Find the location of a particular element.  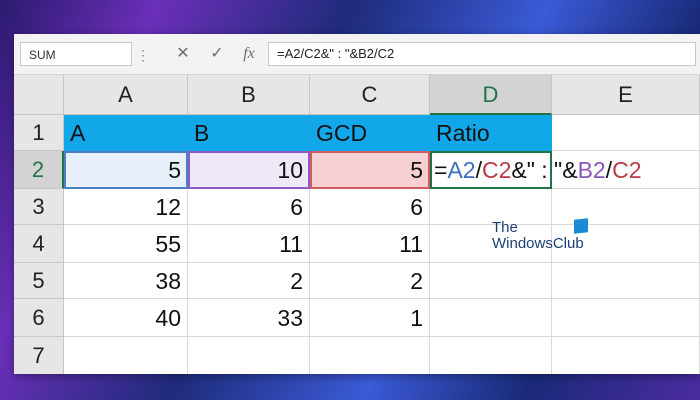

cell-e1 is located at coordinates (626, 133).